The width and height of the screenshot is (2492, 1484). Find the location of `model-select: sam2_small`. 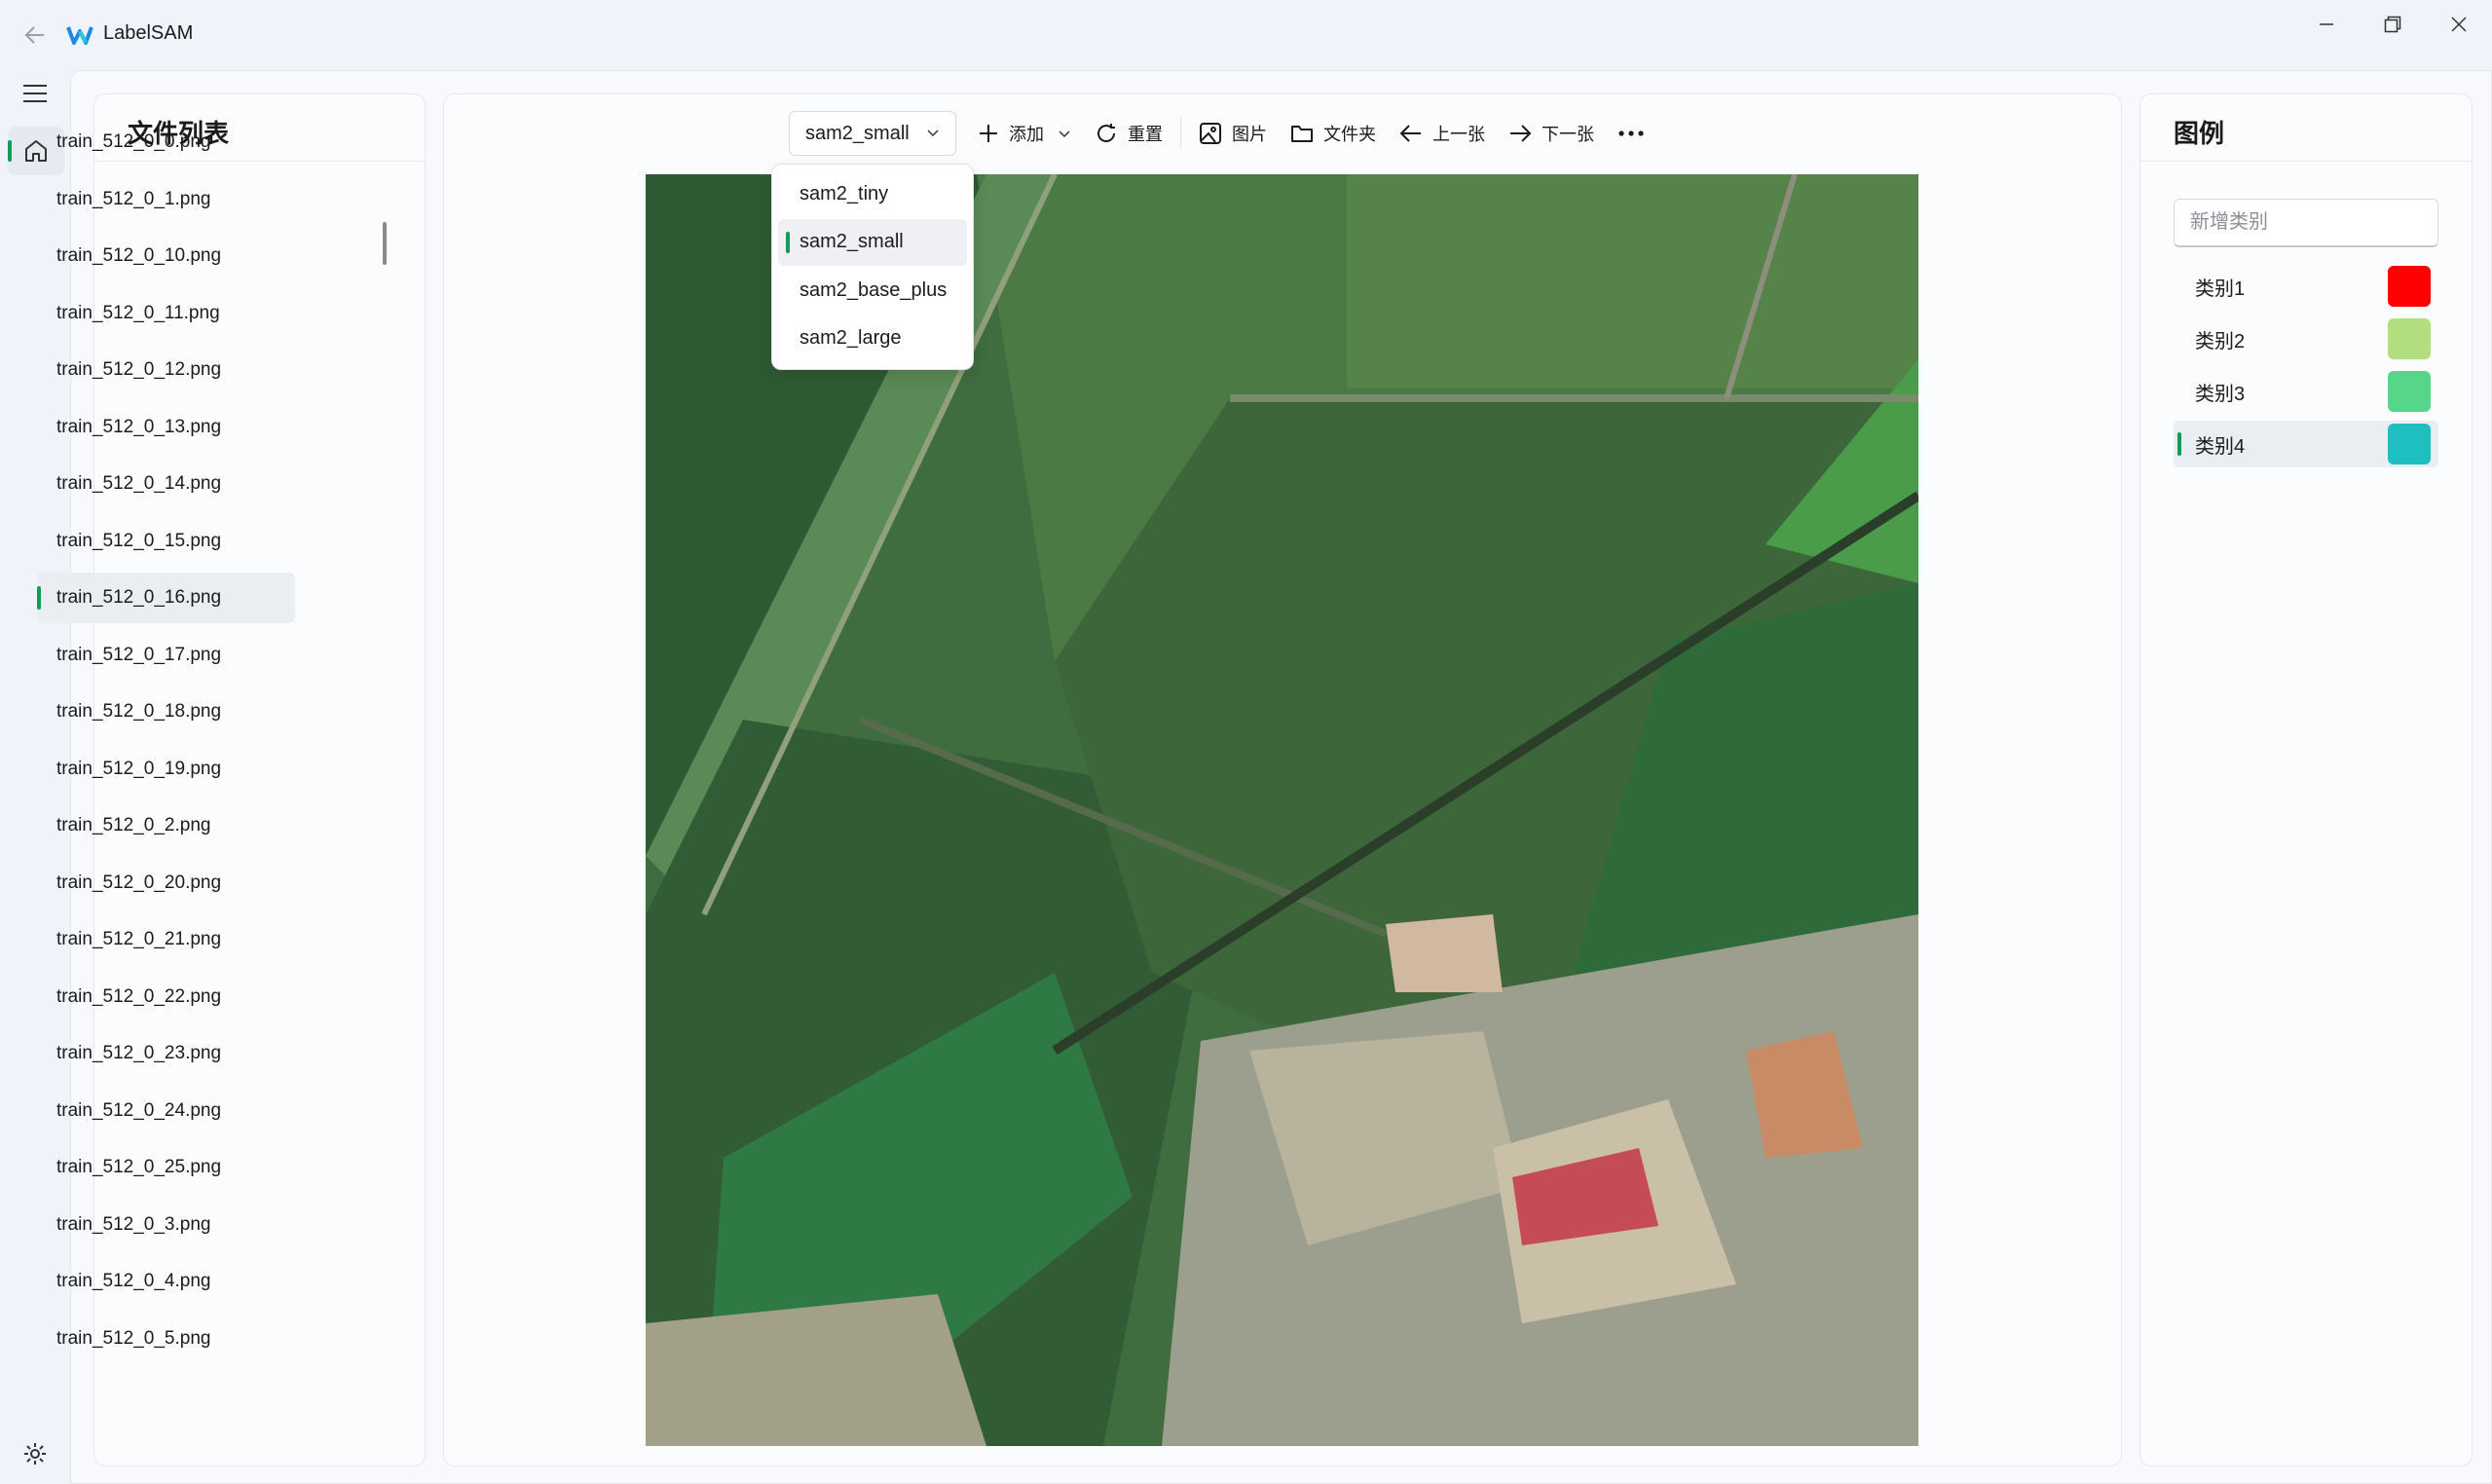

model-select: sam2_small is located at coordinates (872, 133).